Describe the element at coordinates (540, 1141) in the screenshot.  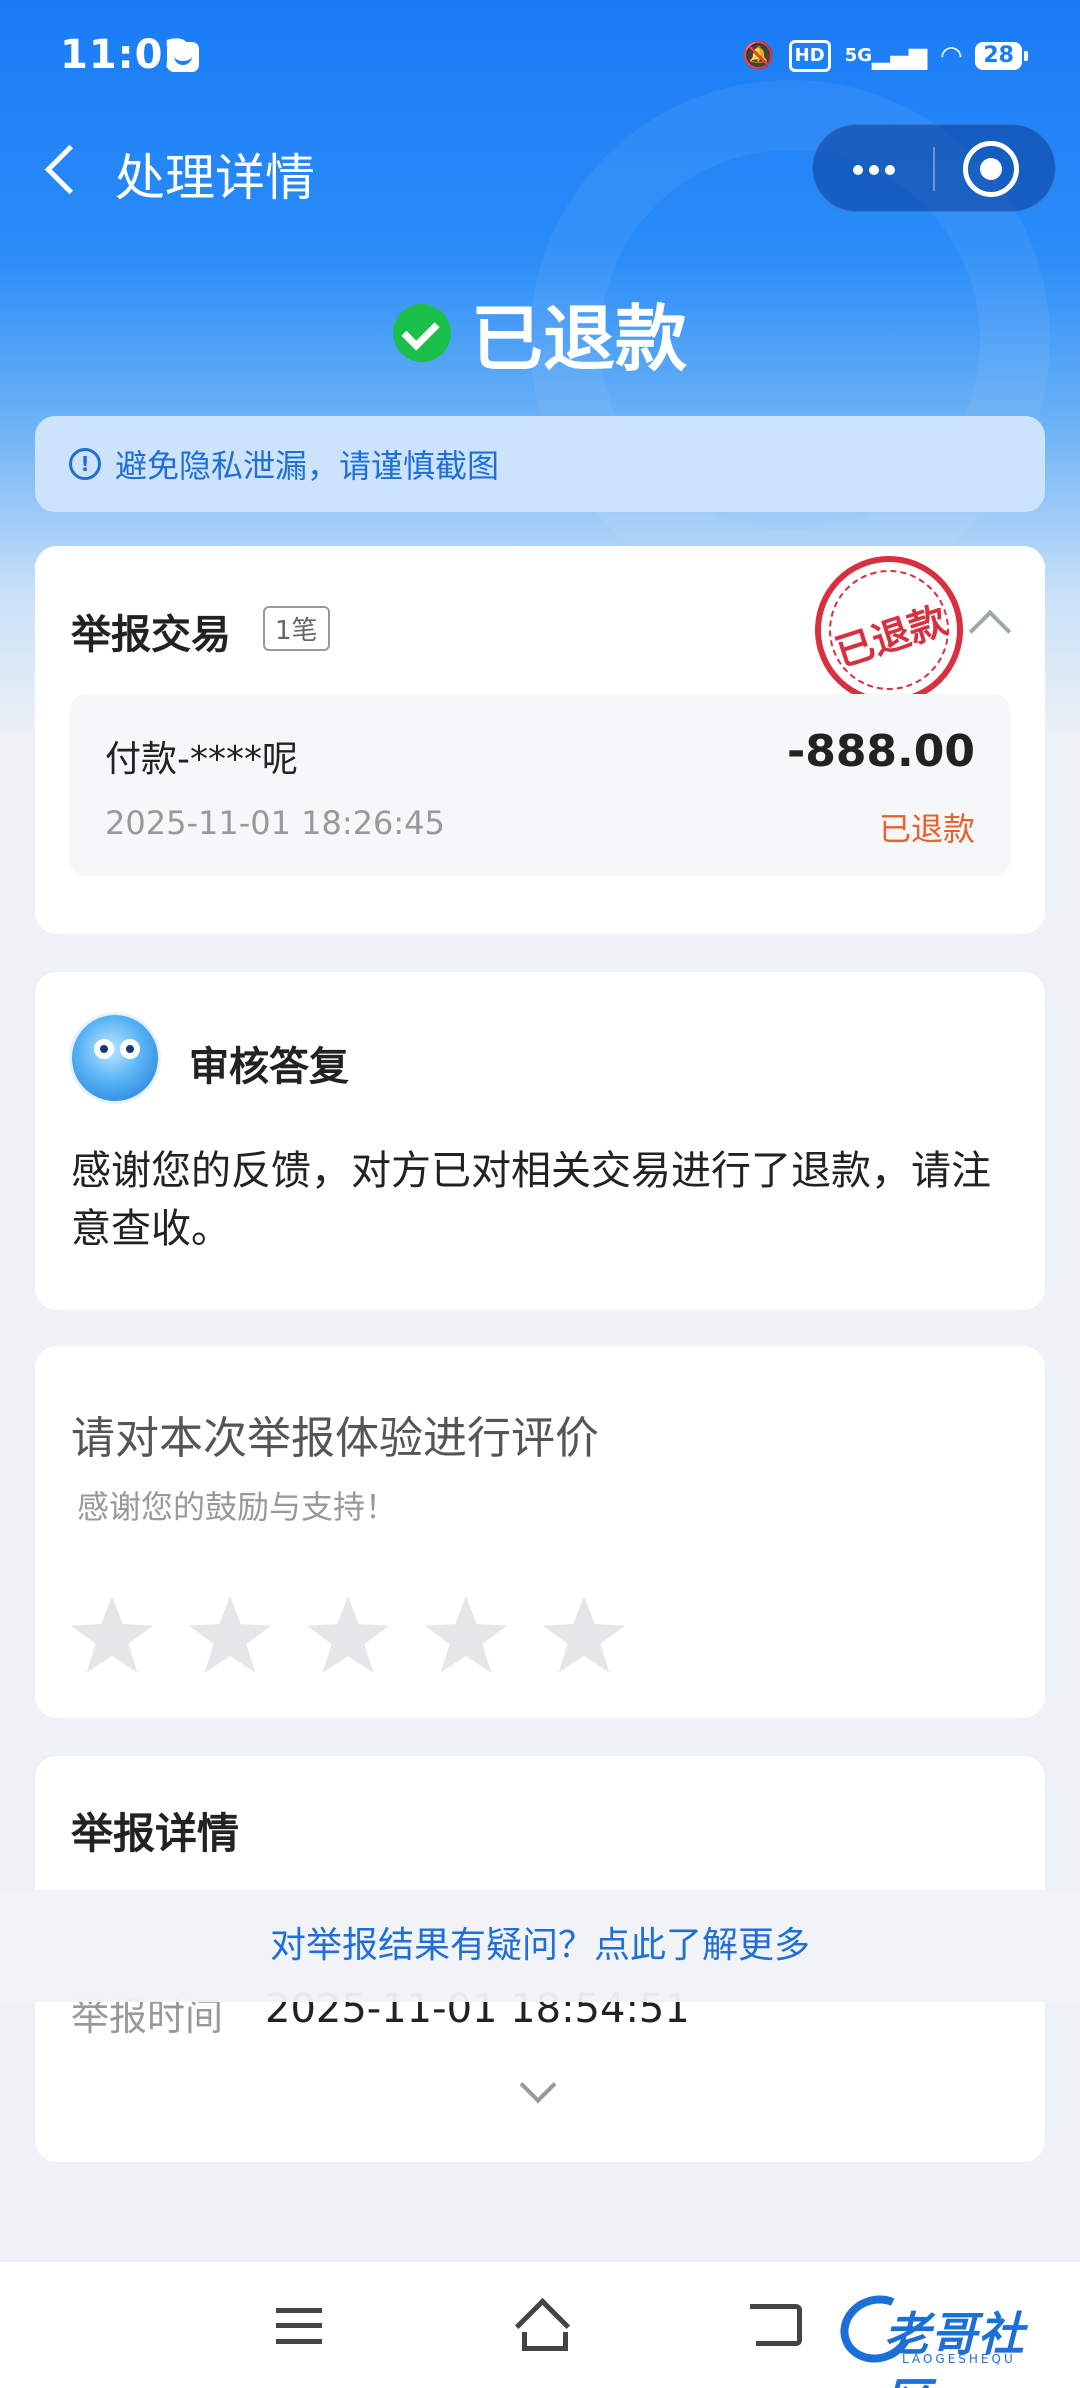
I see `review-reply-card: 审核答复 感谢您的反馈，对方已对相关交易进行了退款，请注意查收。` at that location.